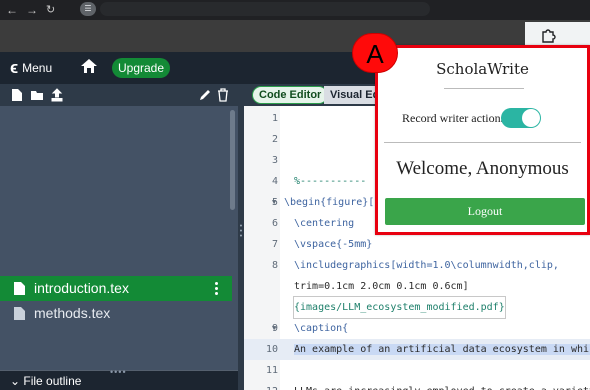  I want to click on line-number: 7, so click(274, 244).